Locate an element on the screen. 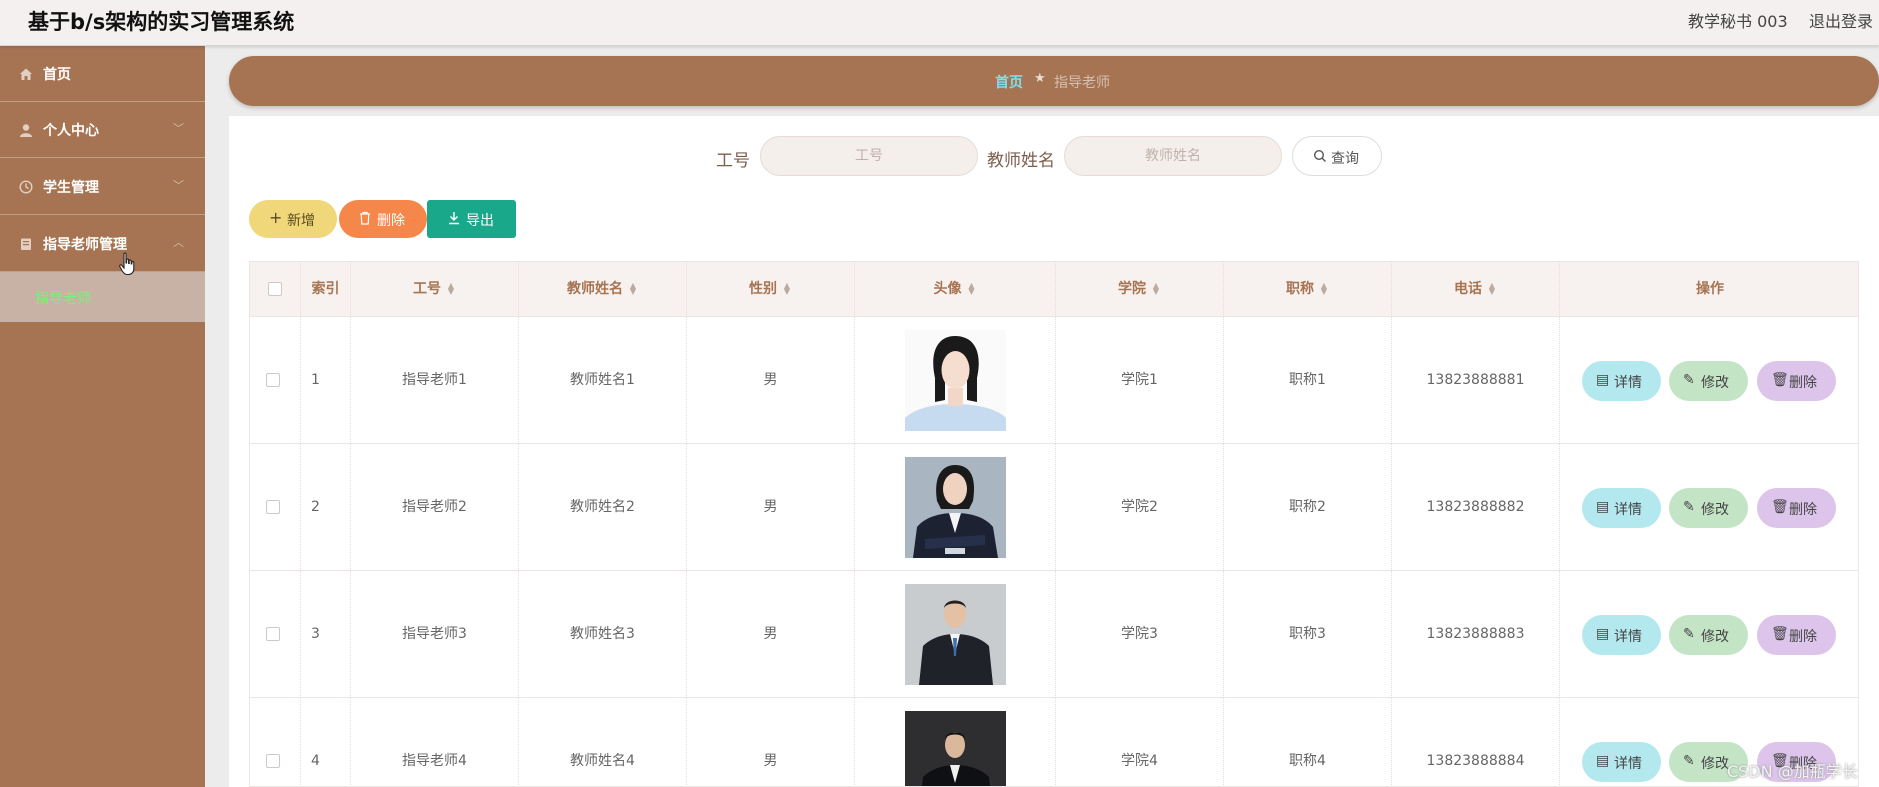  logout-link: 退出登录 is located at coordinates (1841, 20).